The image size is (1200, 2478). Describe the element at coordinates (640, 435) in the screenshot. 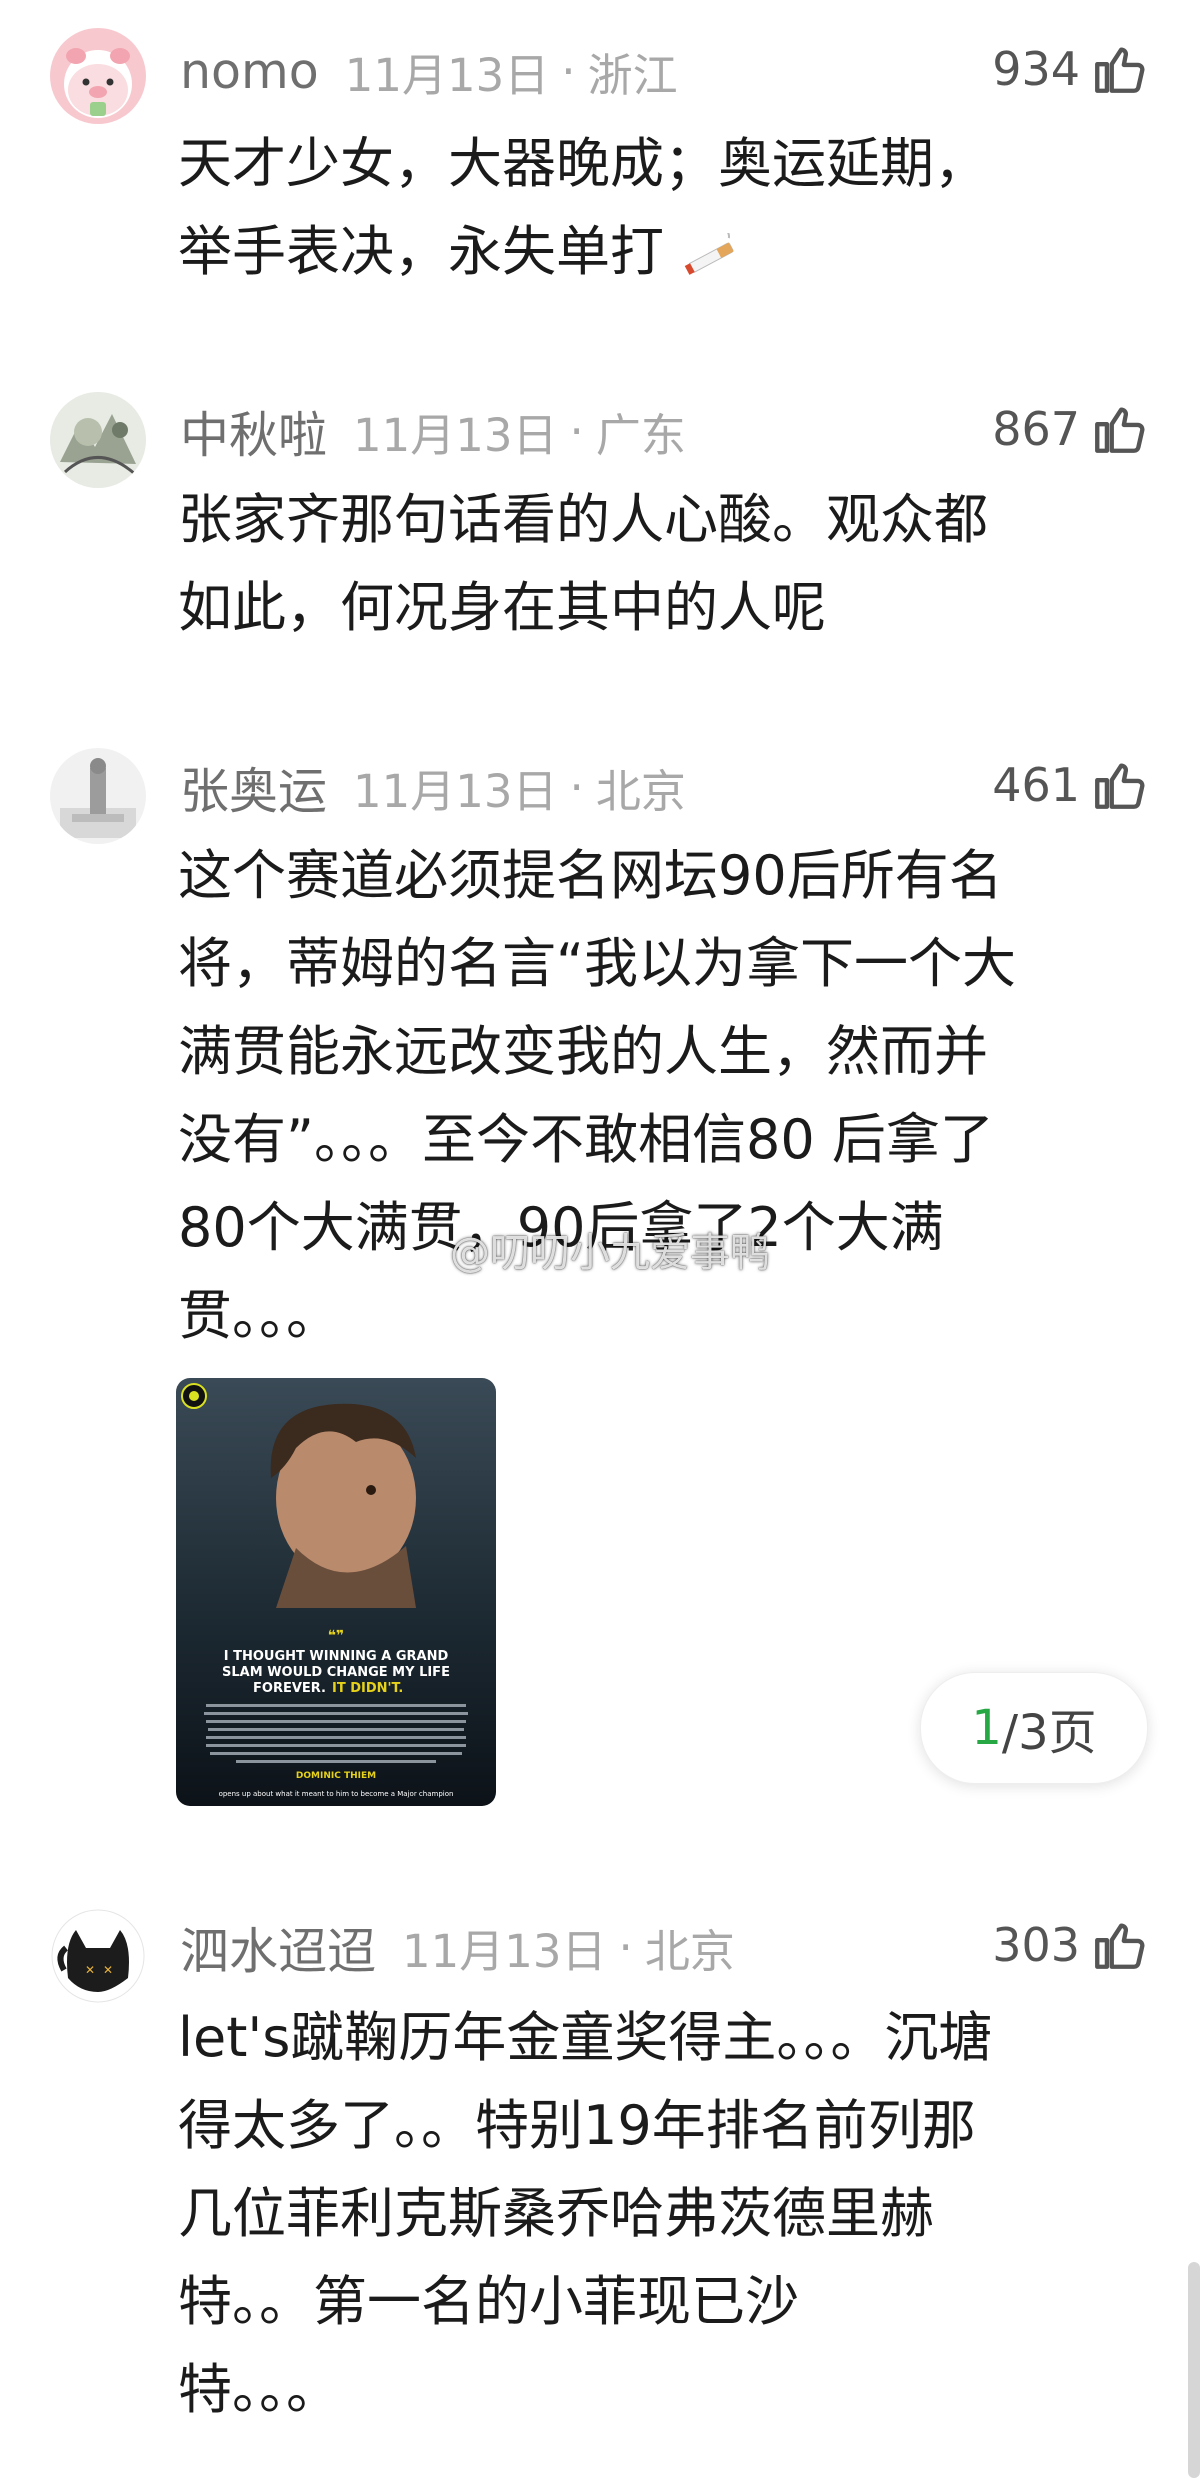

I see `comment-location: 广东` at that location.